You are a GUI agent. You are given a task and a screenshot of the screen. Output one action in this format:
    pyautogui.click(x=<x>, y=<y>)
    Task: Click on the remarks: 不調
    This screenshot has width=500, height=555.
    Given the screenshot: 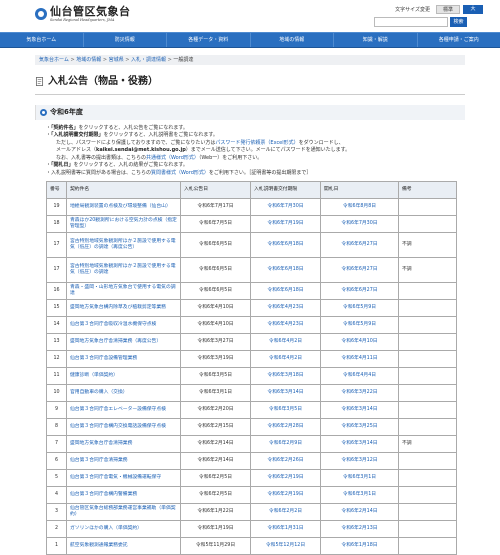 What is the action you would take?
    pyautogui.click(x=407, y=443)
    